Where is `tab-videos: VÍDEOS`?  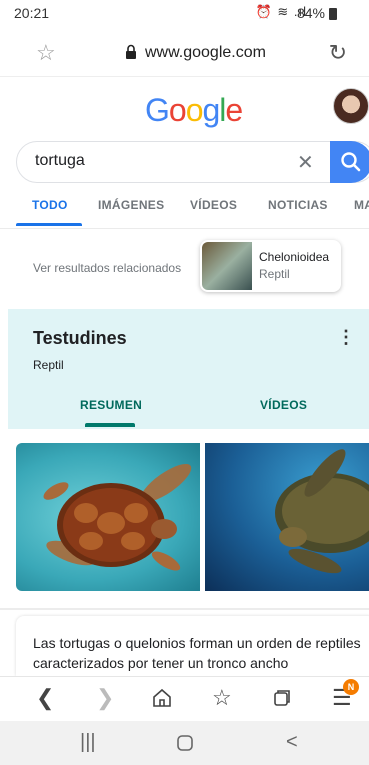
tab-videos: VÍDEOS is located at coordinates (213, 205).